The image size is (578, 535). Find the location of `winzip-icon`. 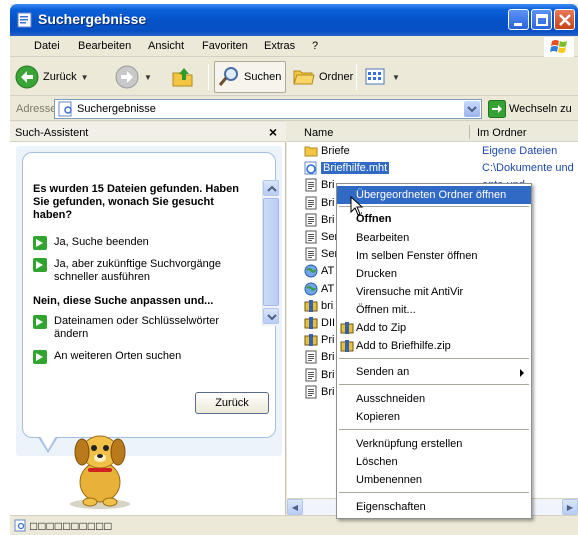

winzip-icon is located at coordinates (347, 346).